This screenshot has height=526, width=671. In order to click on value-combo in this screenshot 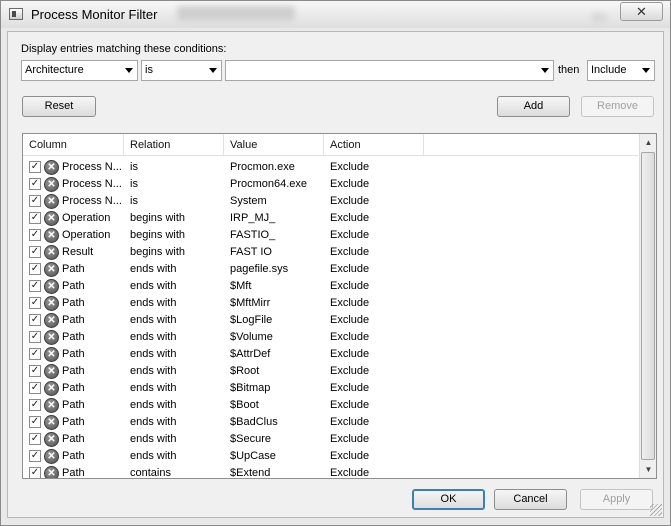, I will do `click(389, 70)`.